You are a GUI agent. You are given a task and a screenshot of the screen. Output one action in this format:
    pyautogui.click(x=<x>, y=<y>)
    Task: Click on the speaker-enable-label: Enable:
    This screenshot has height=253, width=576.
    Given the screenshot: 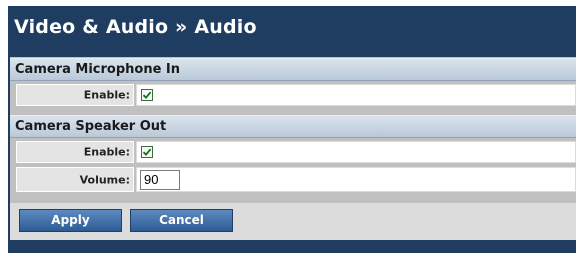 What is the action you would take?
    pyautogui.click(x=106, y=152)
    